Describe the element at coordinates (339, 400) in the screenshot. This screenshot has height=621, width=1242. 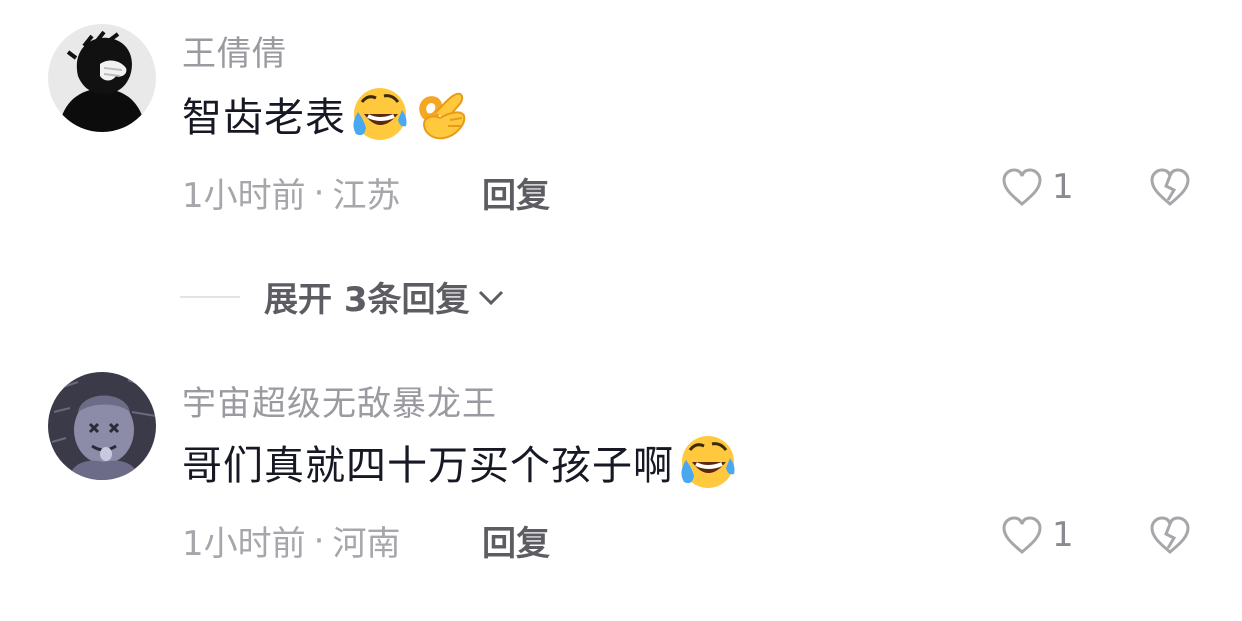
I see `username: 宇宙超级无敌暴龙王` at that location.